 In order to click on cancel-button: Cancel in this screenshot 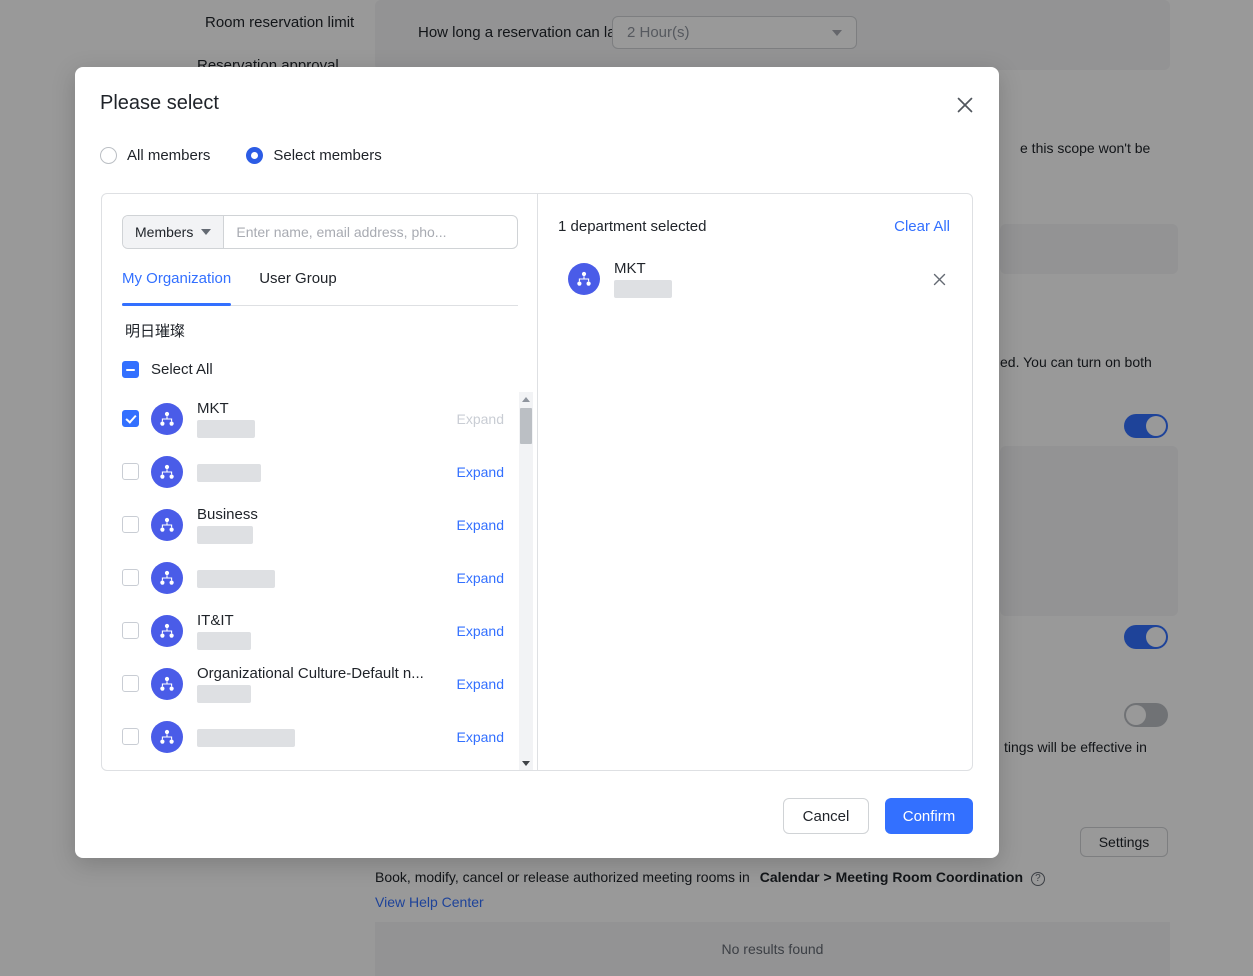, I will do `click(826, 816)`.